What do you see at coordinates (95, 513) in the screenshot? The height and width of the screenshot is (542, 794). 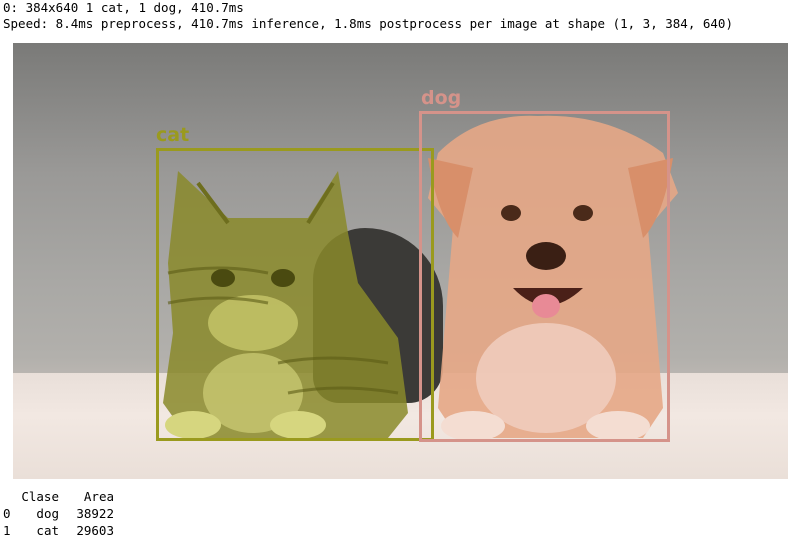 I see `row-area: 38922` at bounding box center [95, 513].